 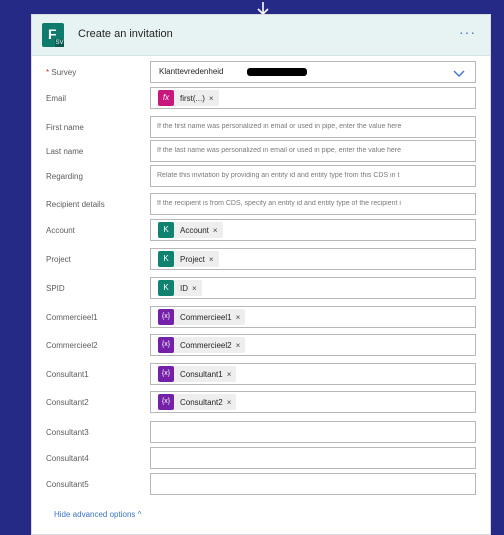 I want to click on account-label: Account, so click(x=60, y=230).